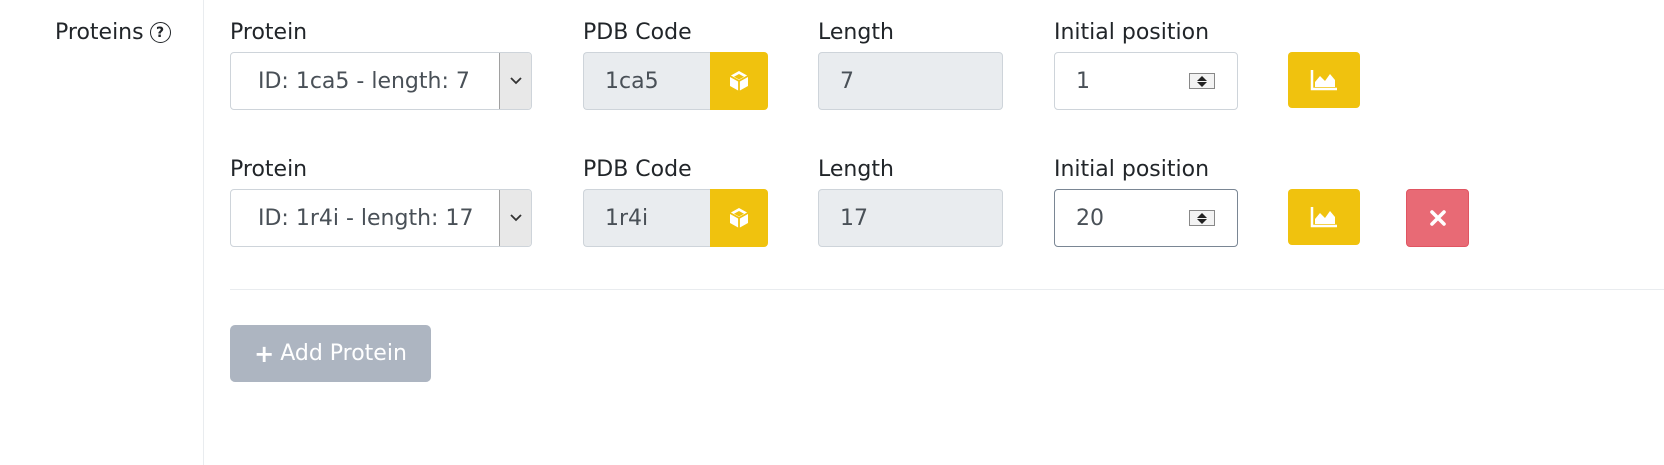 The height and width of the screenshot is (465, 1664). I want to click on length-field: 17, so click(910, 218).